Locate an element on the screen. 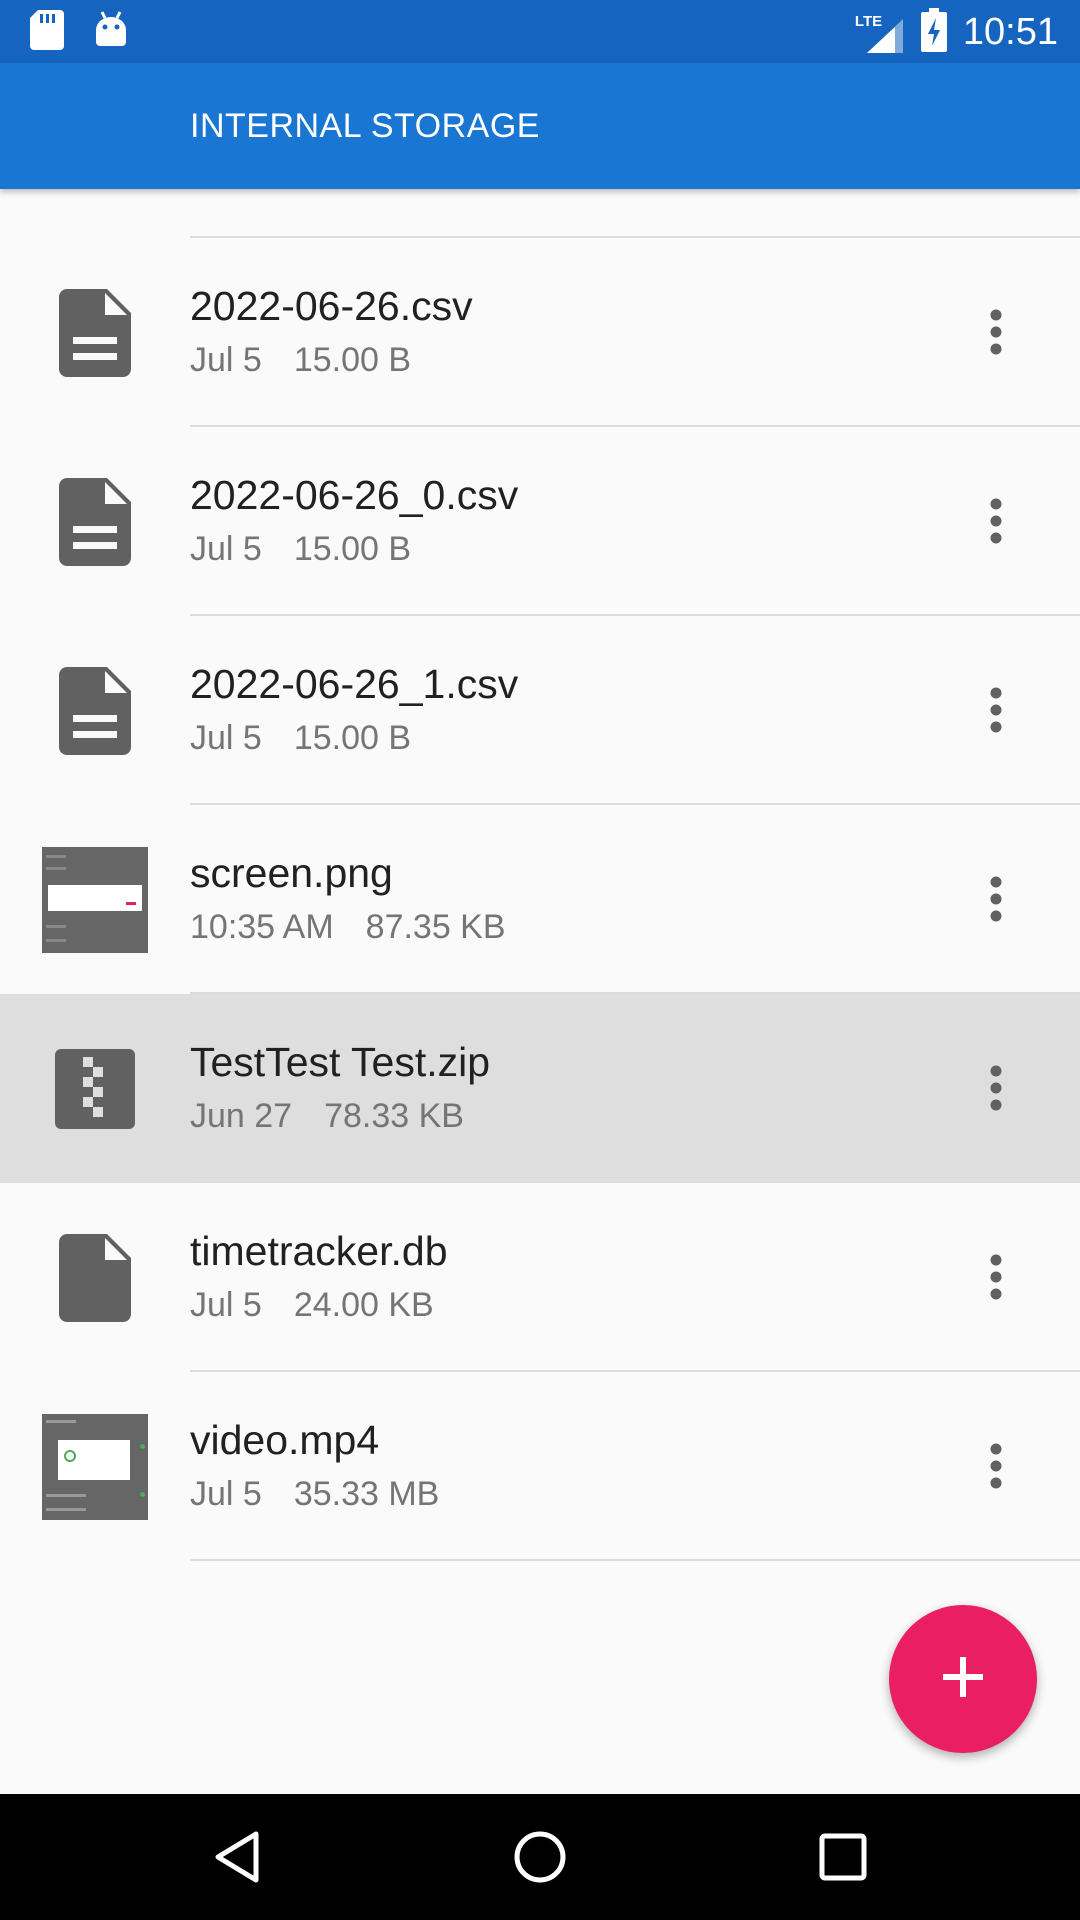 Image resolution: width=1080 pixels, height=1920 pixels. zip-icon is located at coordinates (95, 1089).